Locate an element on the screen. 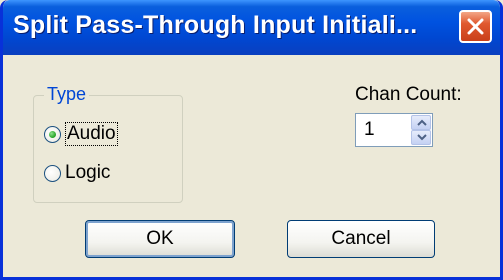 This screenshot has height=280, width=503. close-button is located at coordinates (475, 26).